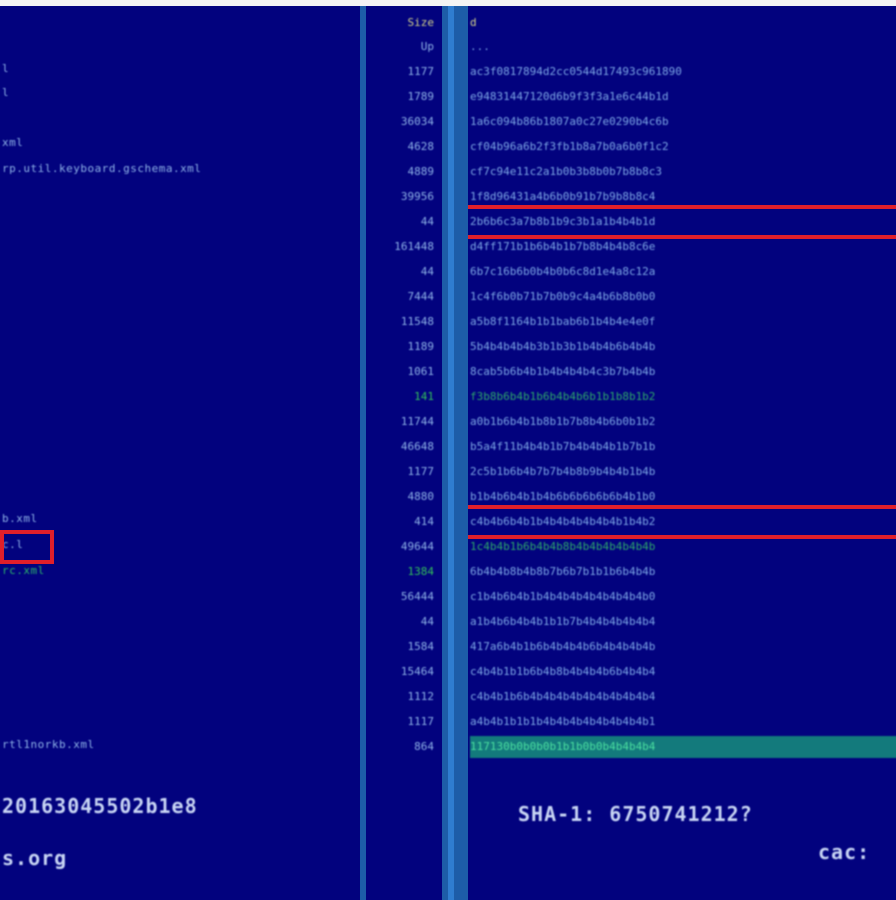 This screenshot has height=900, width=896. I want to click on hash-row: cf7c94e11c2a1b0b3b8b0b7b8b8c3, so click(683, 172).